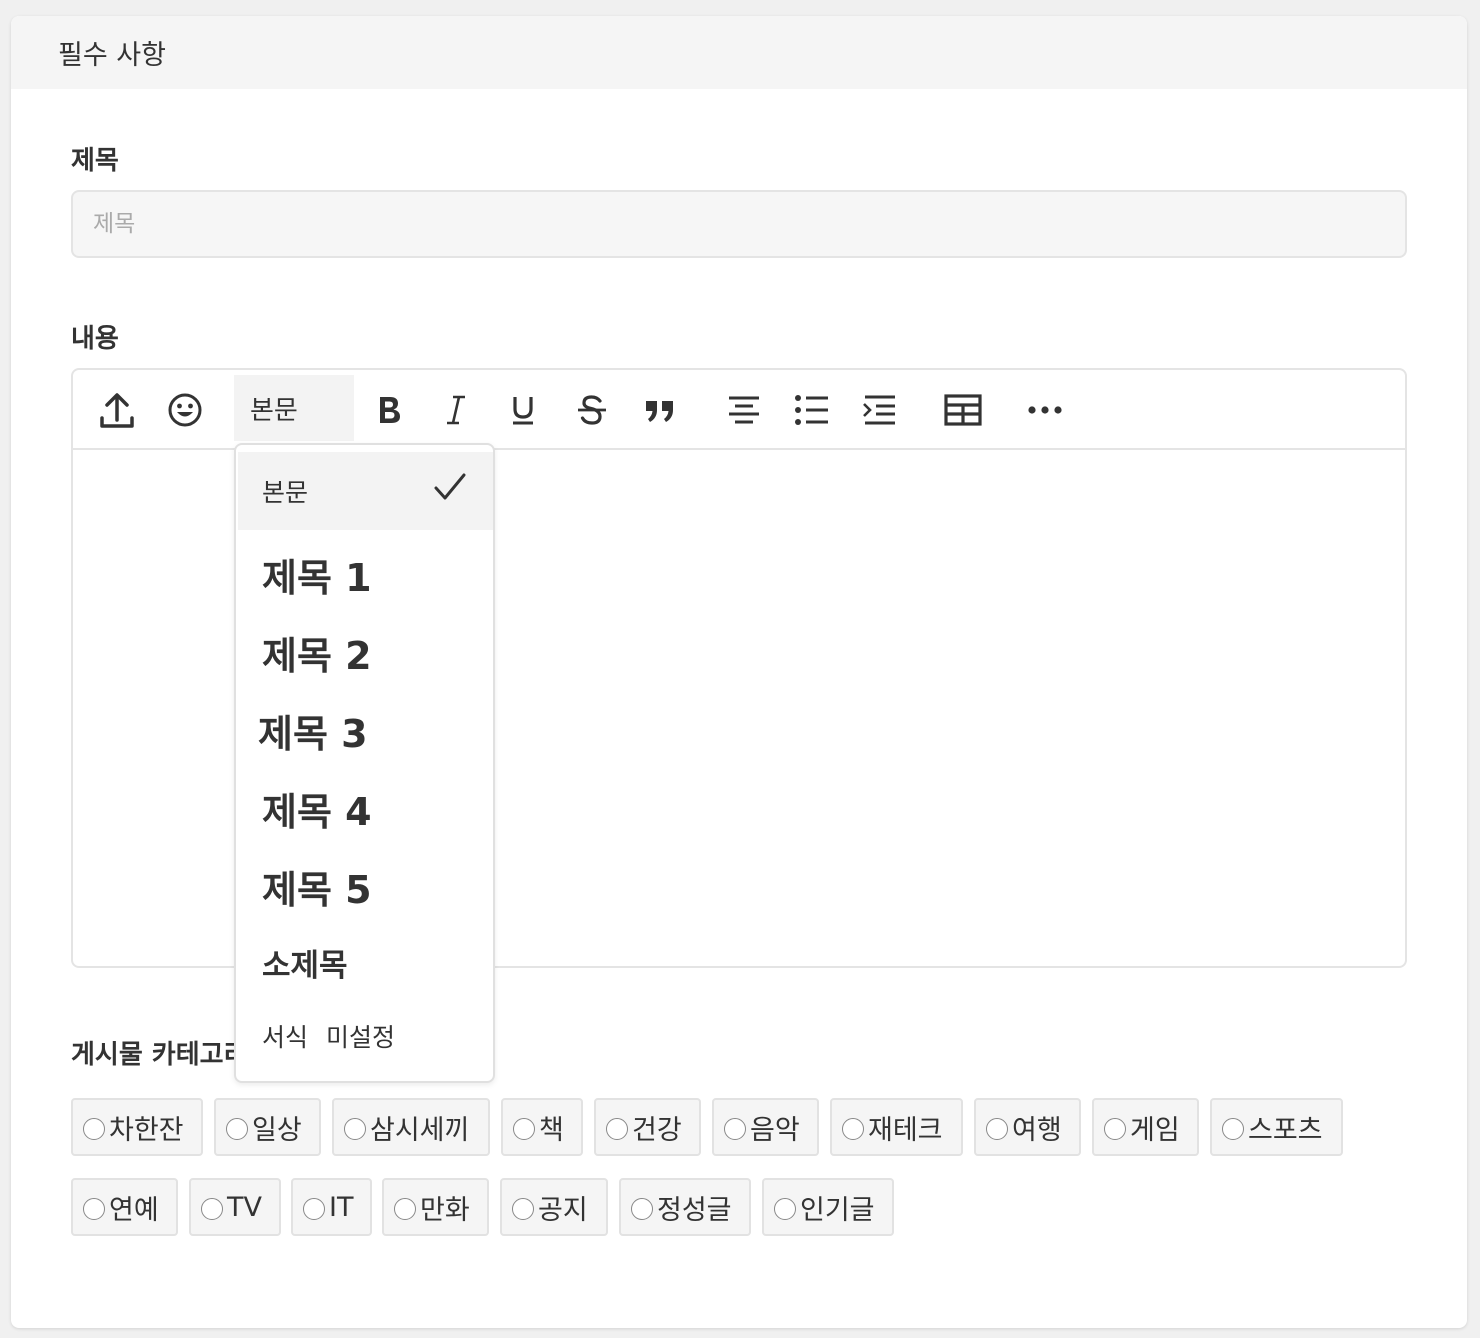 The height and width of the screenshot is (1338, 1480). What do you see at coordinates (647, 1127) in the screenshot?
I see `category-option: 건강` at bounding box center [647, 1127].